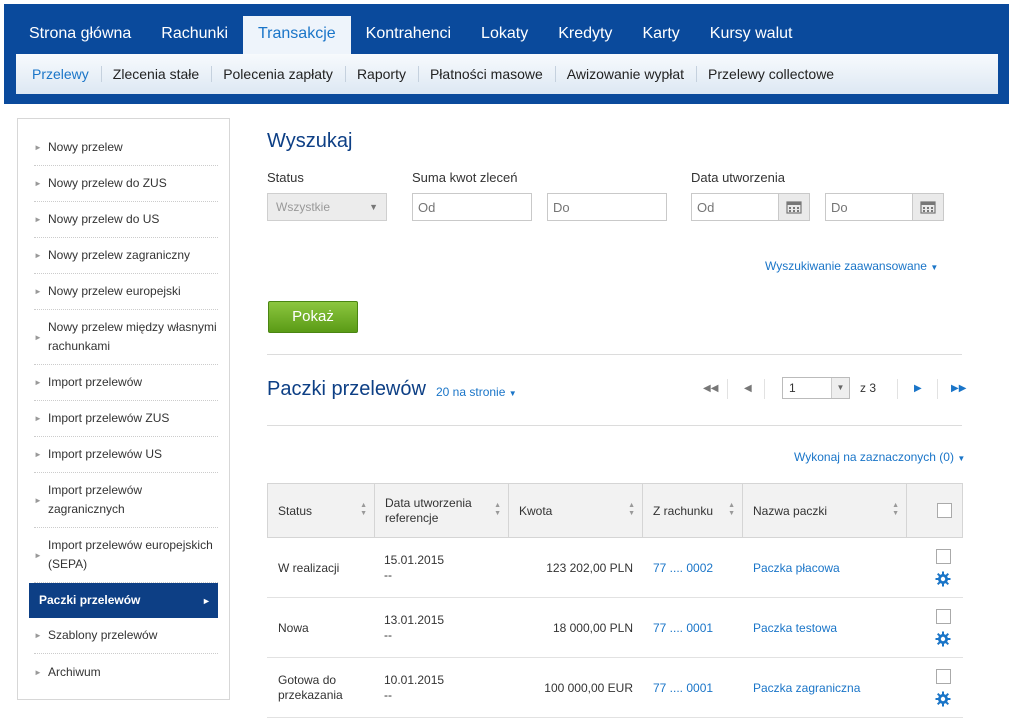 This screenshot has height=723, width=1013. What do you see at coordinates (794, 207) in the screenshot?
I see `calendar-from-button` at bounding box center [794, 207].